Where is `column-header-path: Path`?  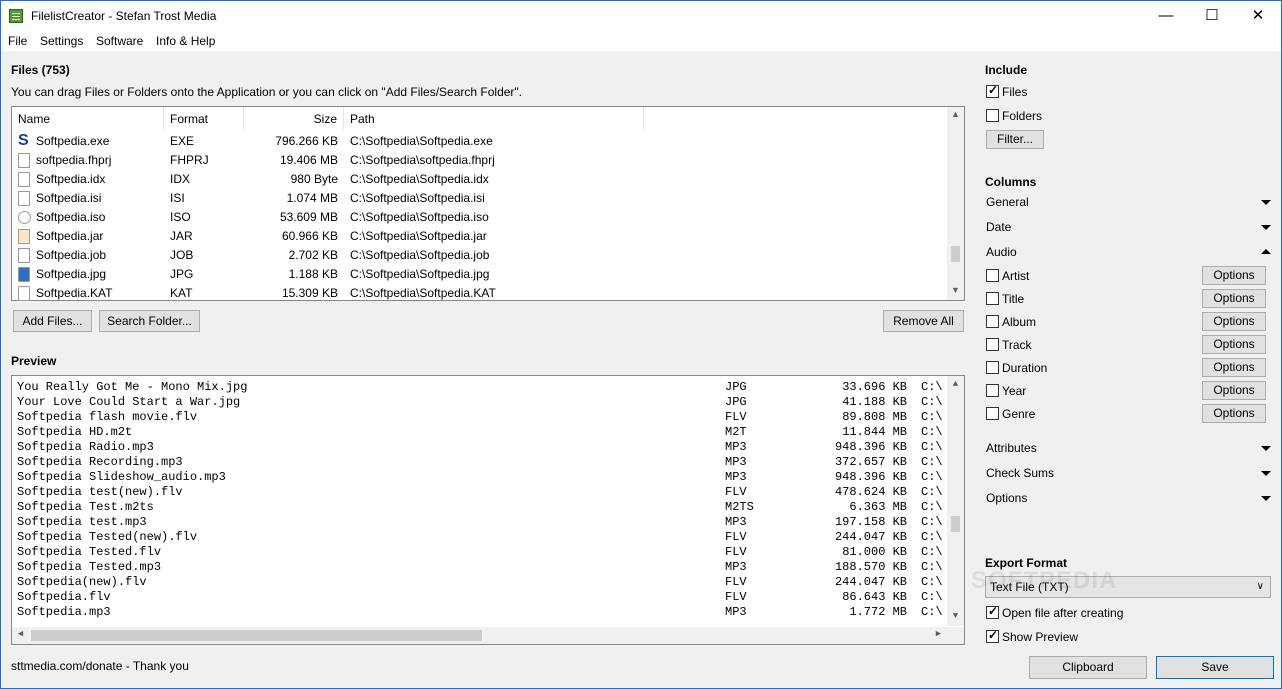
column-header-path: Path is located at coordinates (494, 119).